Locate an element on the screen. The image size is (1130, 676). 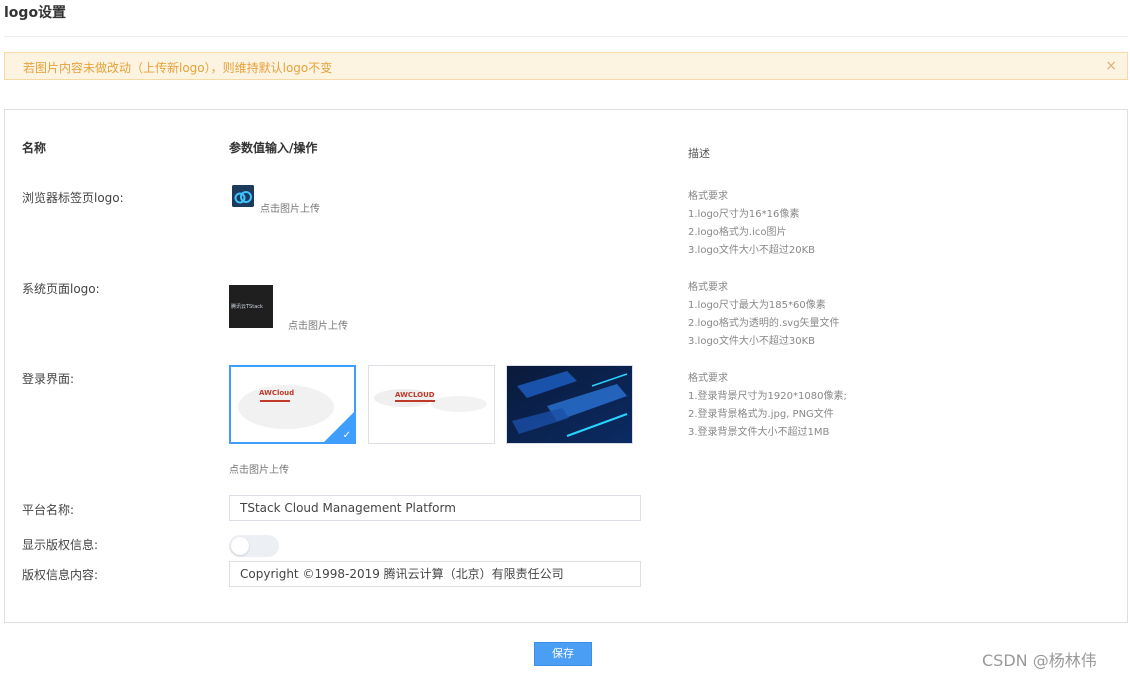
favicon-label: 浏览器标签页logo: is located at coordinates (73, 198).